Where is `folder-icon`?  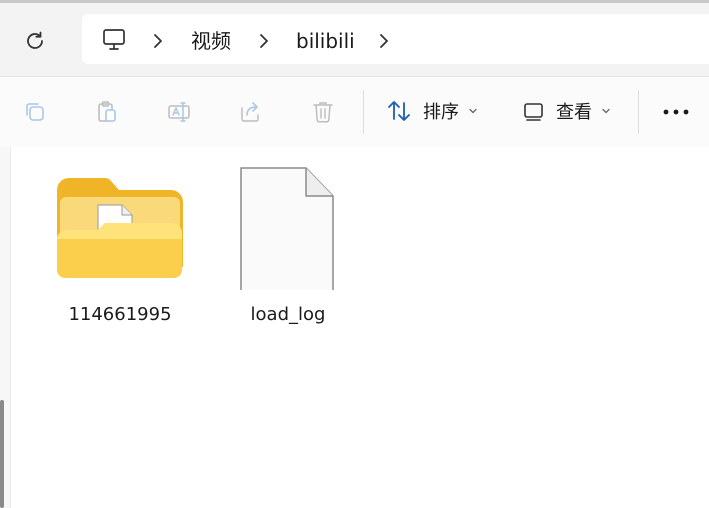
folder-icon is located at coordinates (120, 228).